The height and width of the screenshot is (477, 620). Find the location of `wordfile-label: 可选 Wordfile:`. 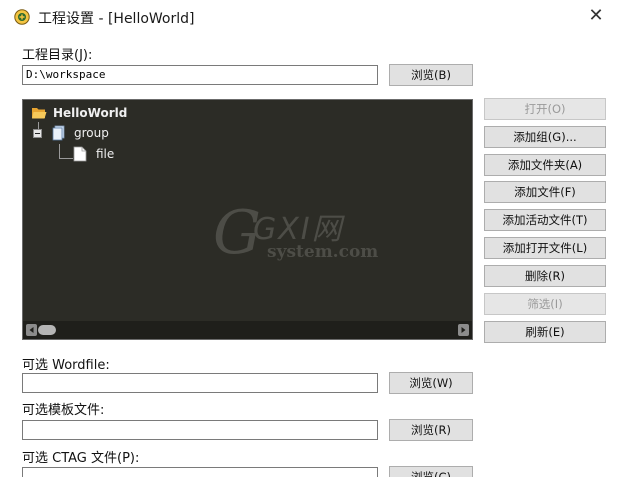

wordfile-label: 可选 Wordfile: is located at coordinates (66, 365).